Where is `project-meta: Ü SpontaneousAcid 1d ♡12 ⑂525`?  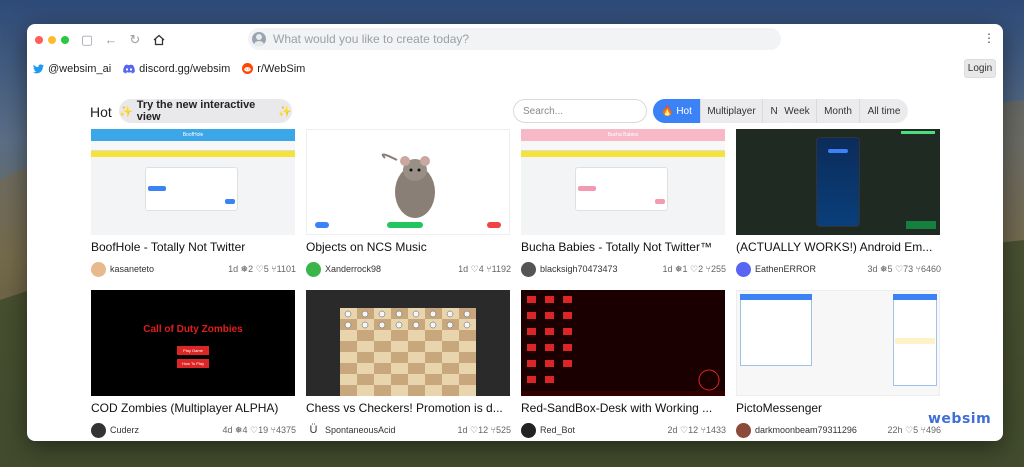
project-meta: Ü SpontaneousAcid 1d ♡12 ⑂525 is located at coordinates (408, 430).